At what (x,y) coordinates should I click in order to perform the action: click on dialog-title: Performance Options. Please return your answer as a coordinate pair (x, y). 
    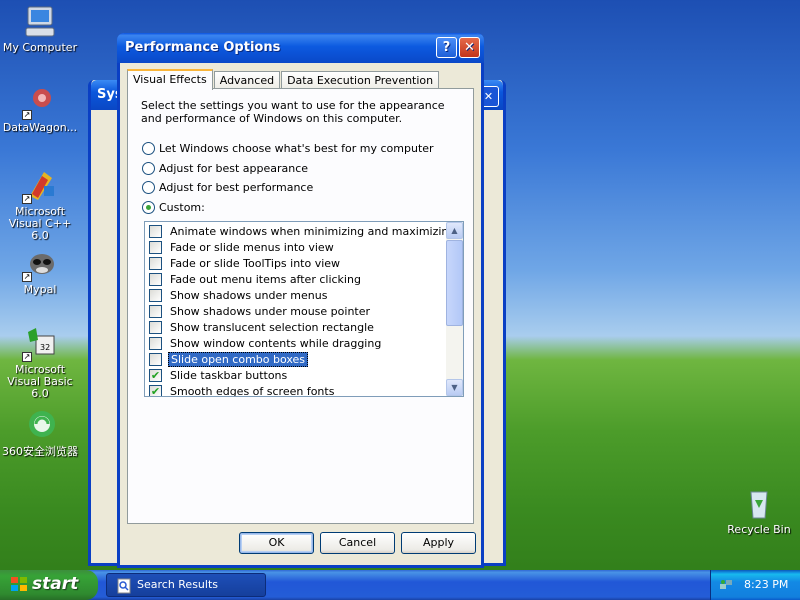
    Looking at the image, I should click on (203, 47).